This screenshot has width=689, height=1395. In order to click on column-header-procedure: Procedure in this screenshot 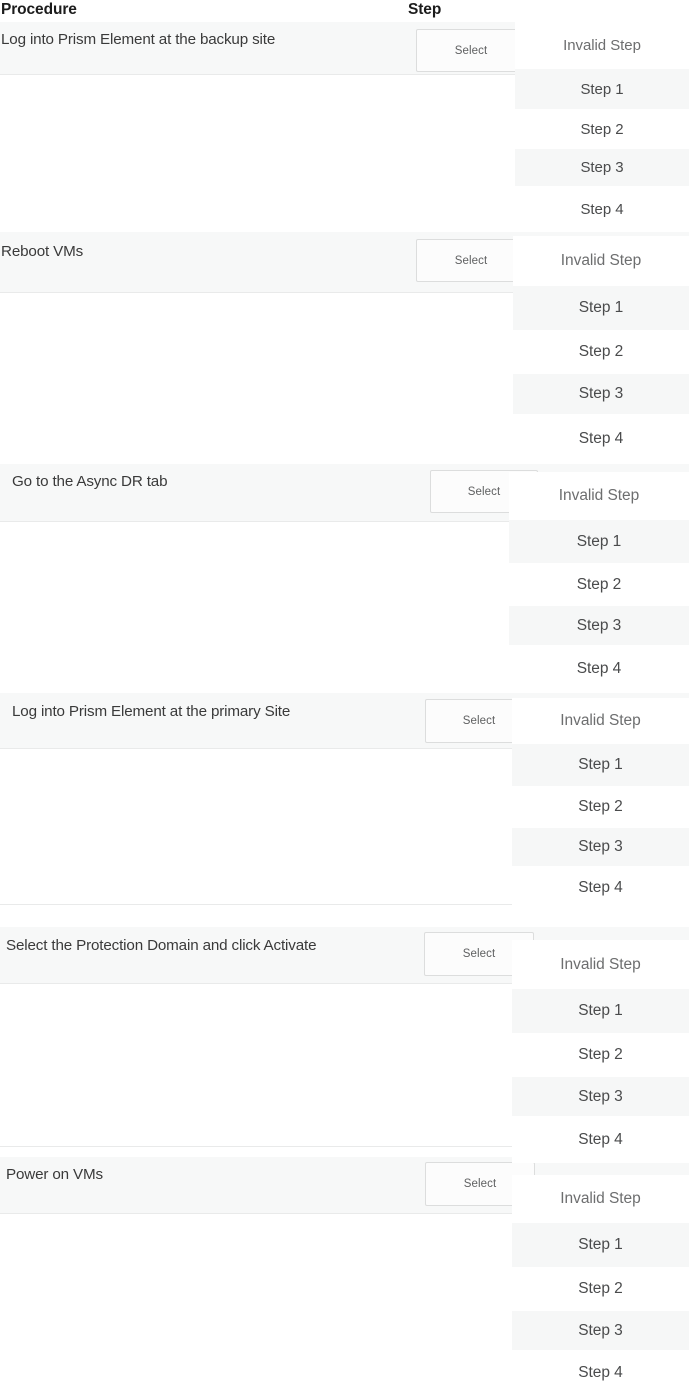, I will do `click(39, 9)`.